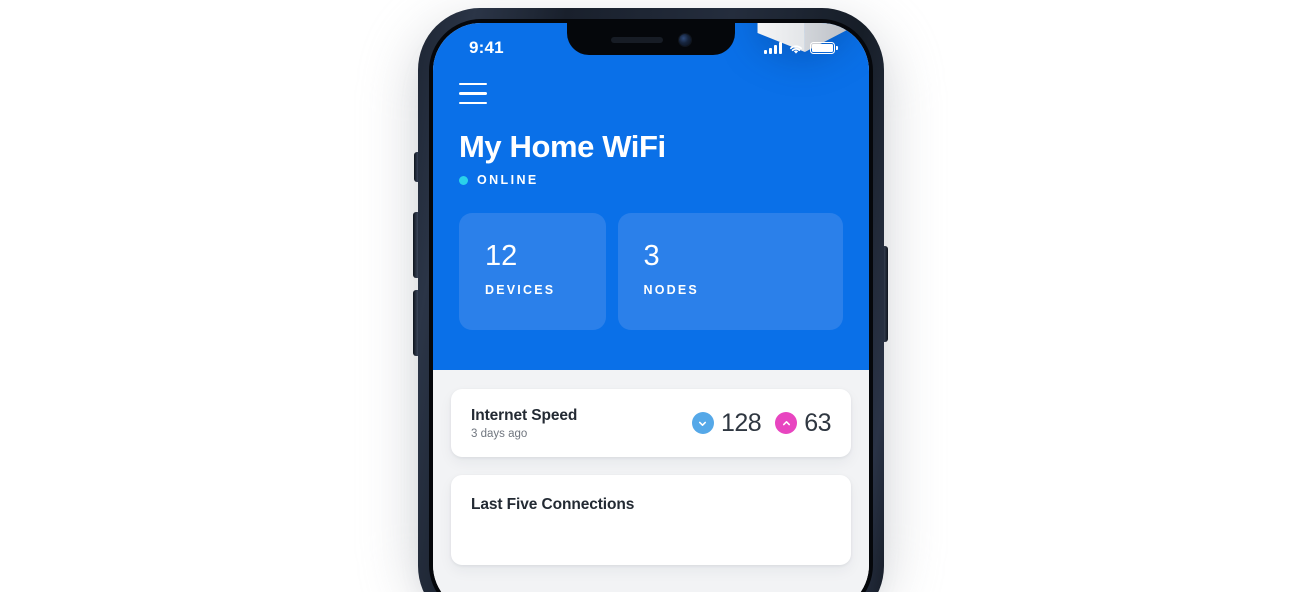  I want to click on internet-speed-values: 128 63, so click(761, 423).